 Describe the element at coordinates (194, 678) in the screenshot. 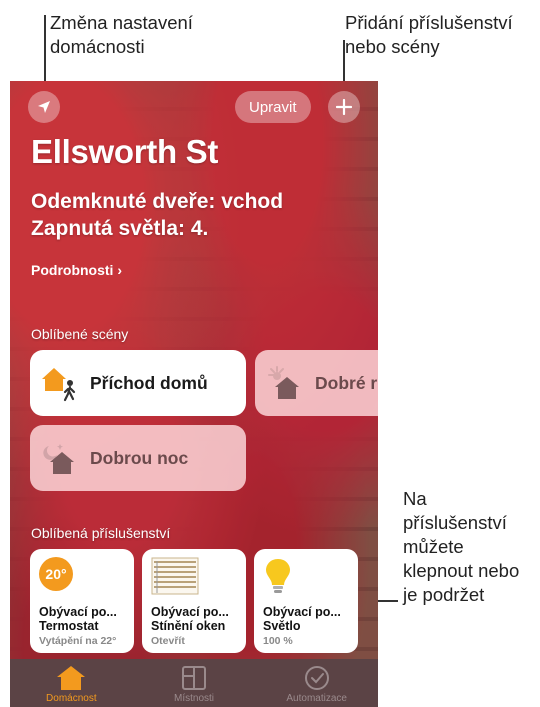

I see `rooms-icon` at that location.